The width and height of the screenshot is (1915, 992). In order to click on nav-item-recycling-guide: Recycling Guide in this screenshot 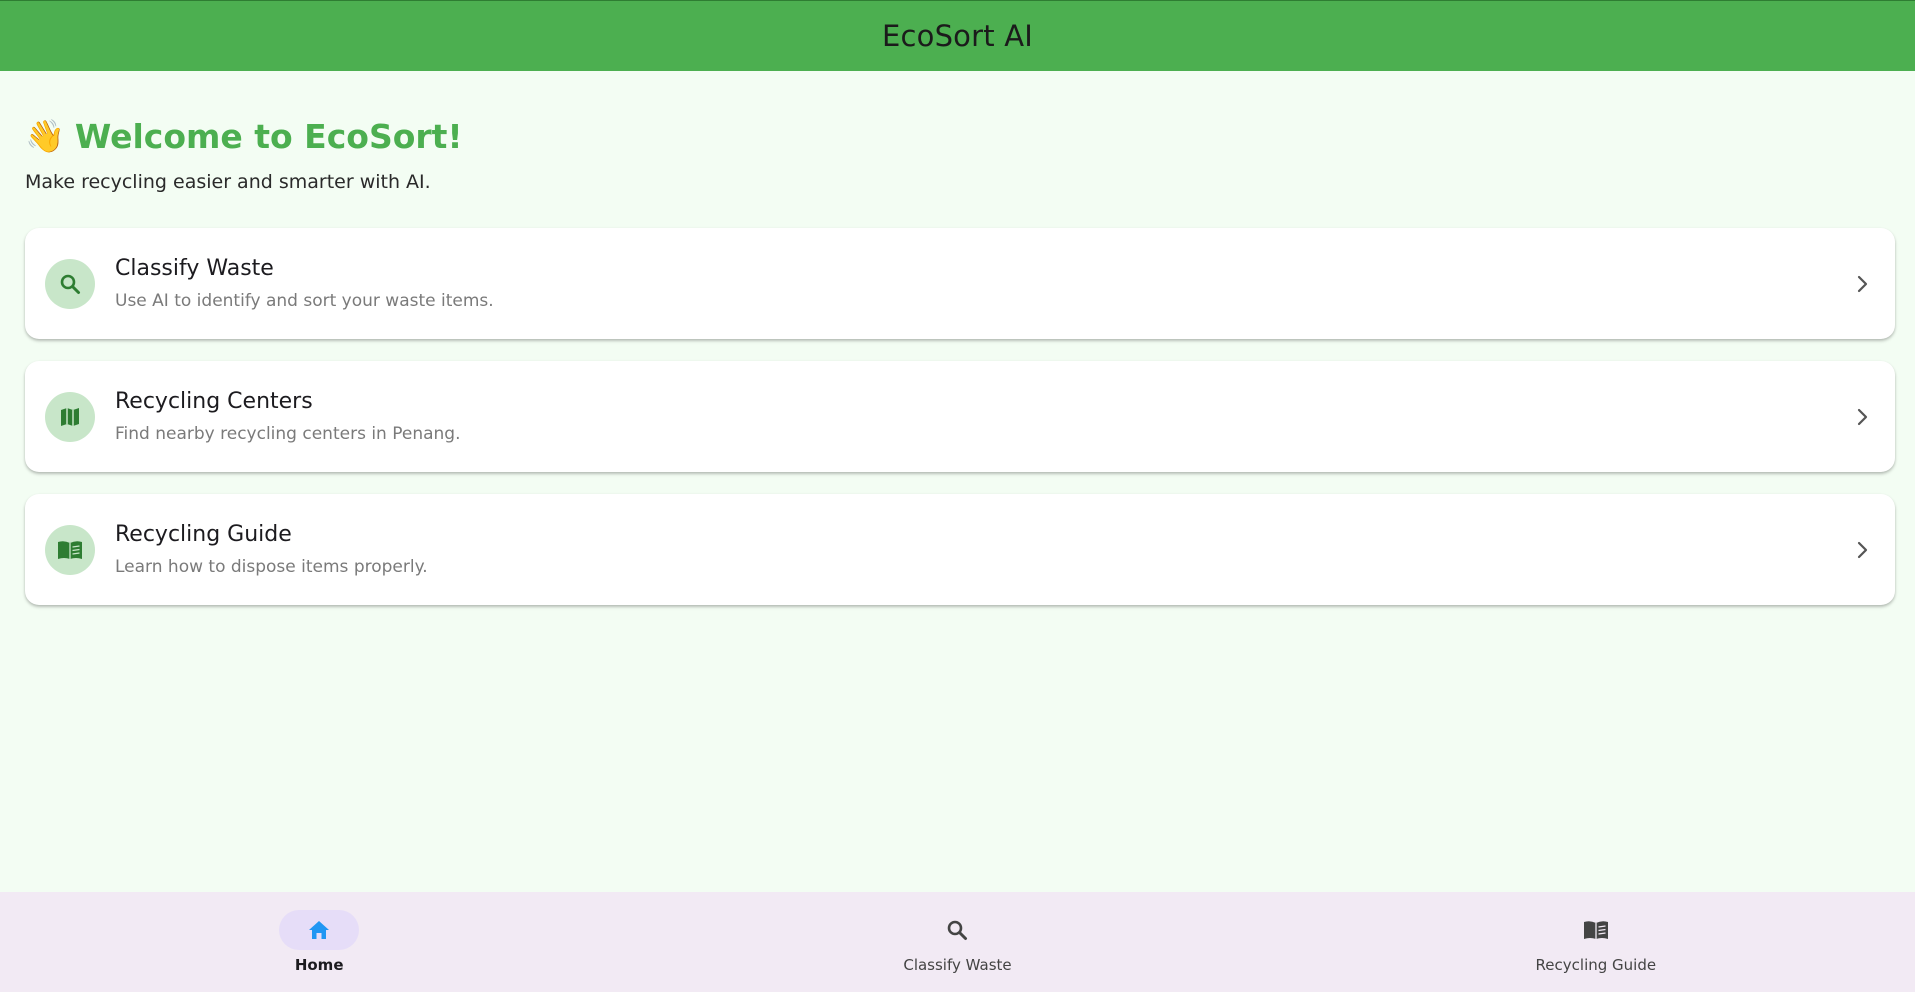, I will do `click(1596, 942)`.